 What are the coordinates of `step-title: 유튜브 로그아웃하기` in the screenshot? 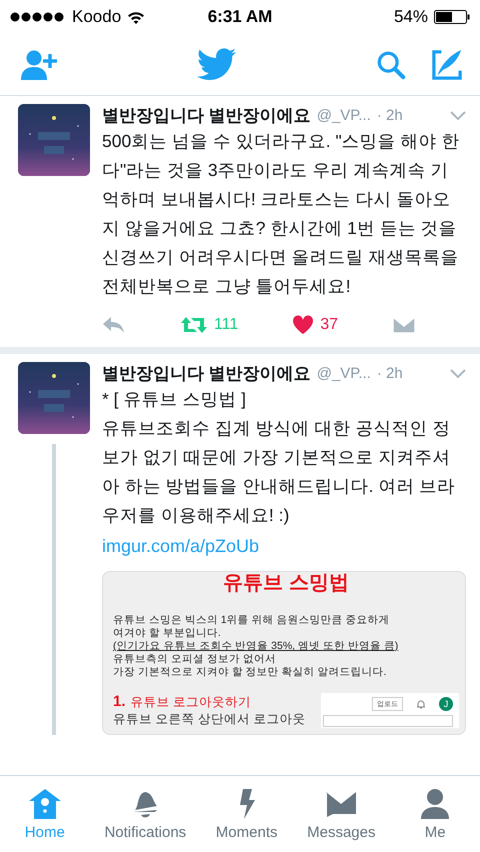 It's located at (190, 702).